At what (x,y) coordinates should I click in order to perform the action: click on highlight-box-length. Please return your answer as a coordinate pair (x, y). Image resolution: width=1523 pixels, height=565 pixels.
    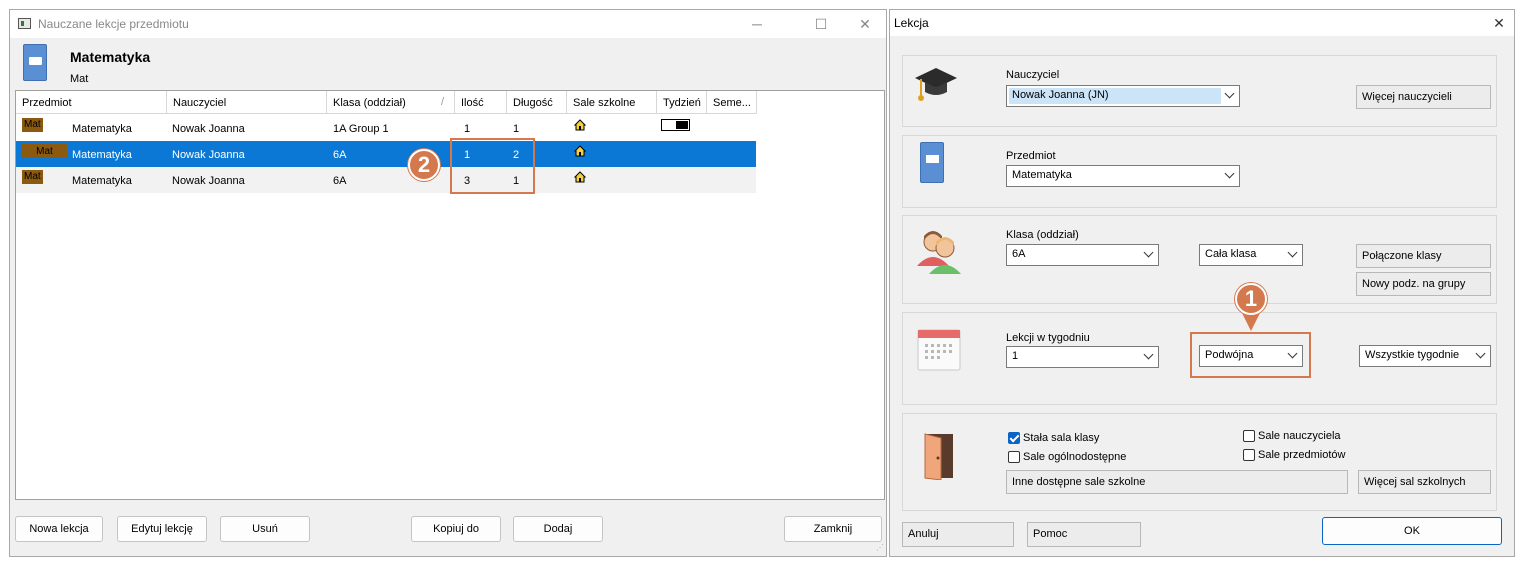
    Looking at the image, I should click on (1250, 355).